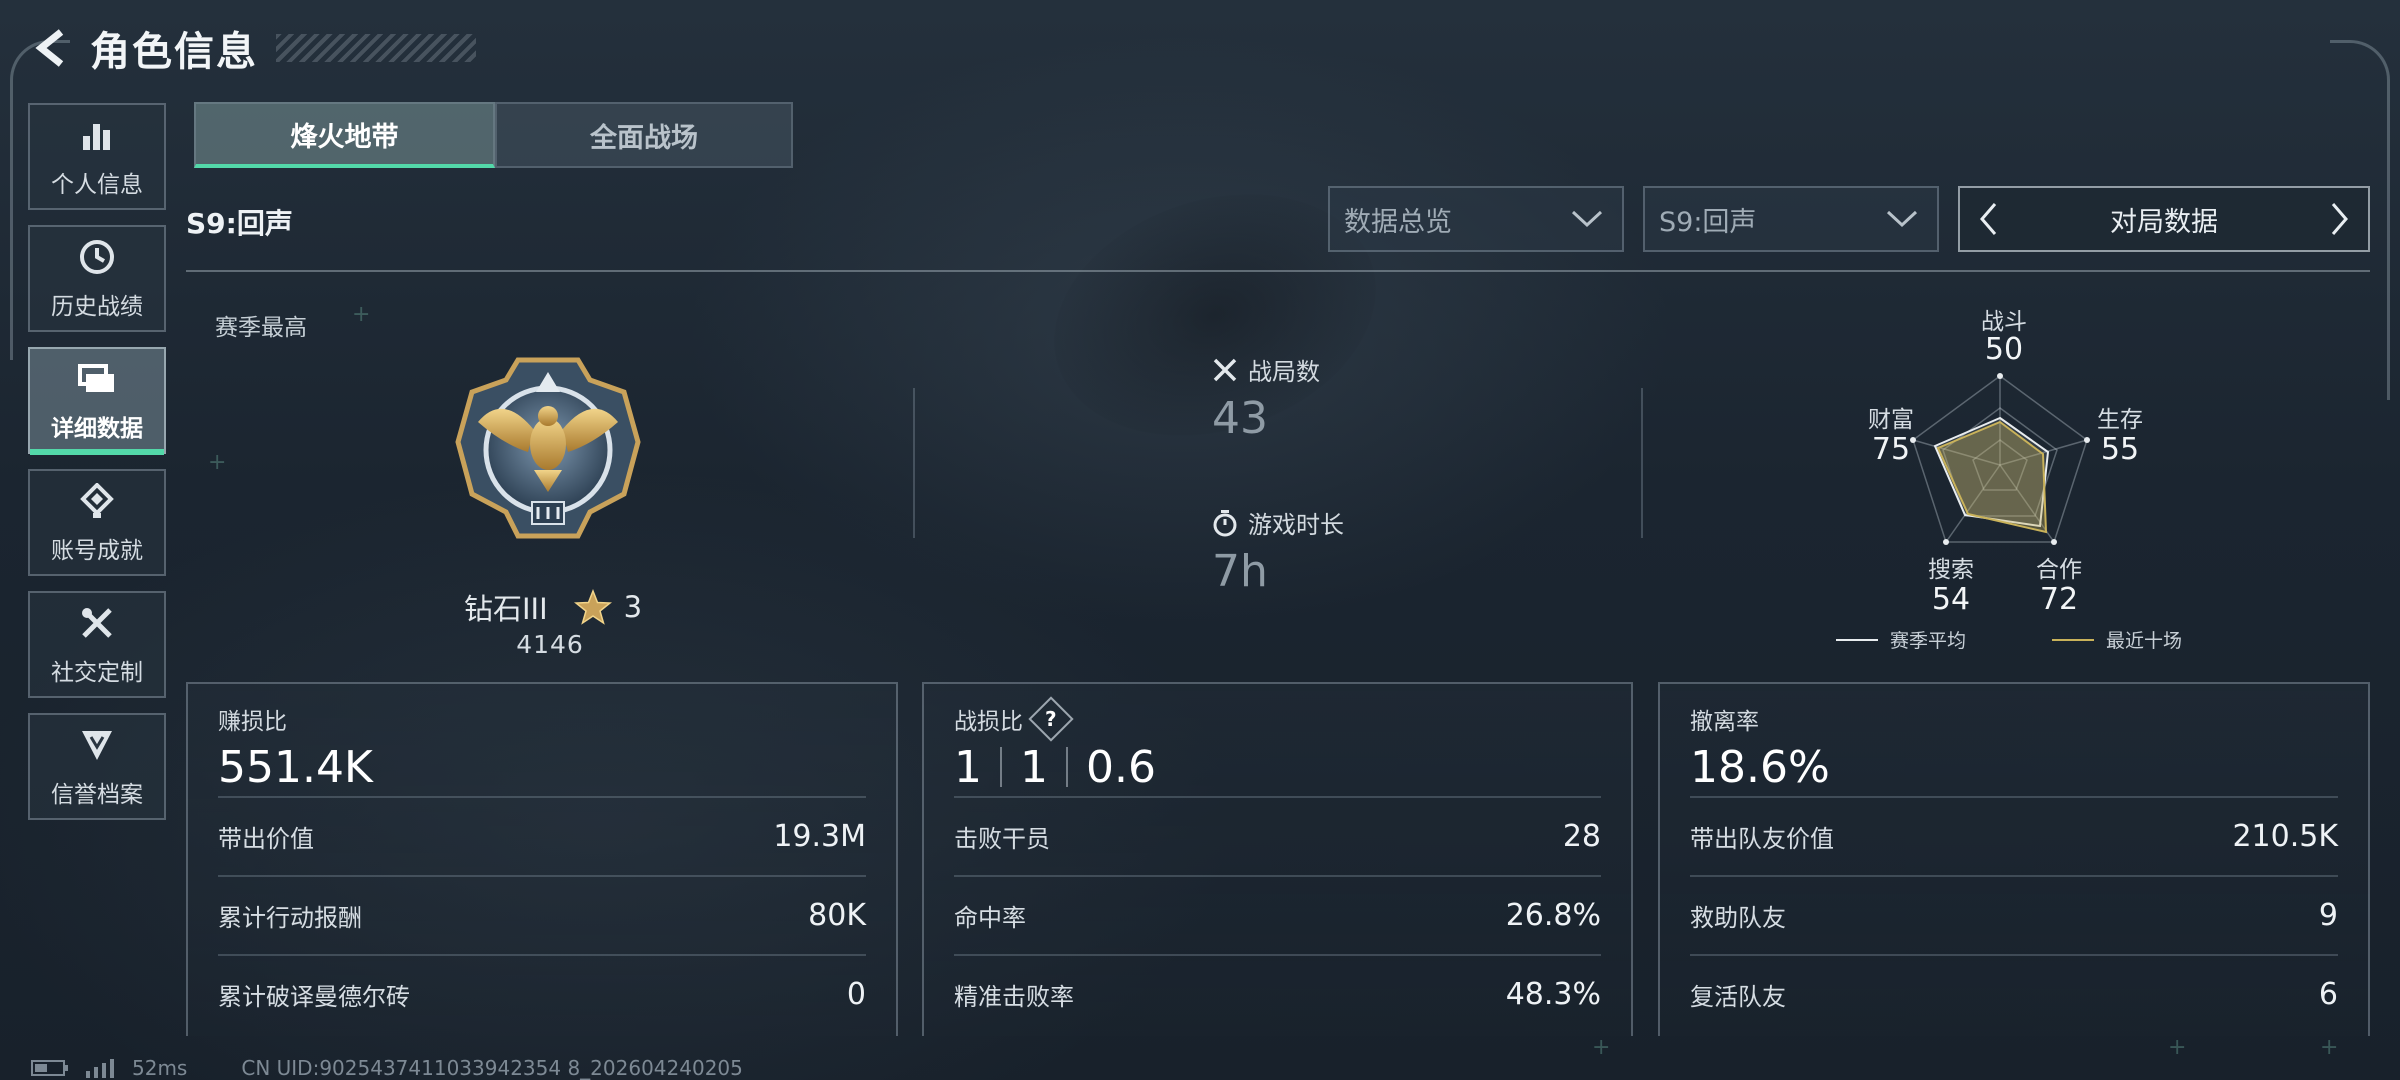  What do you see at coordinates (97, 156) in the screenshot?
I see `sidebar-item-personal-info: 个人信息` at bounding box center [97, 156].